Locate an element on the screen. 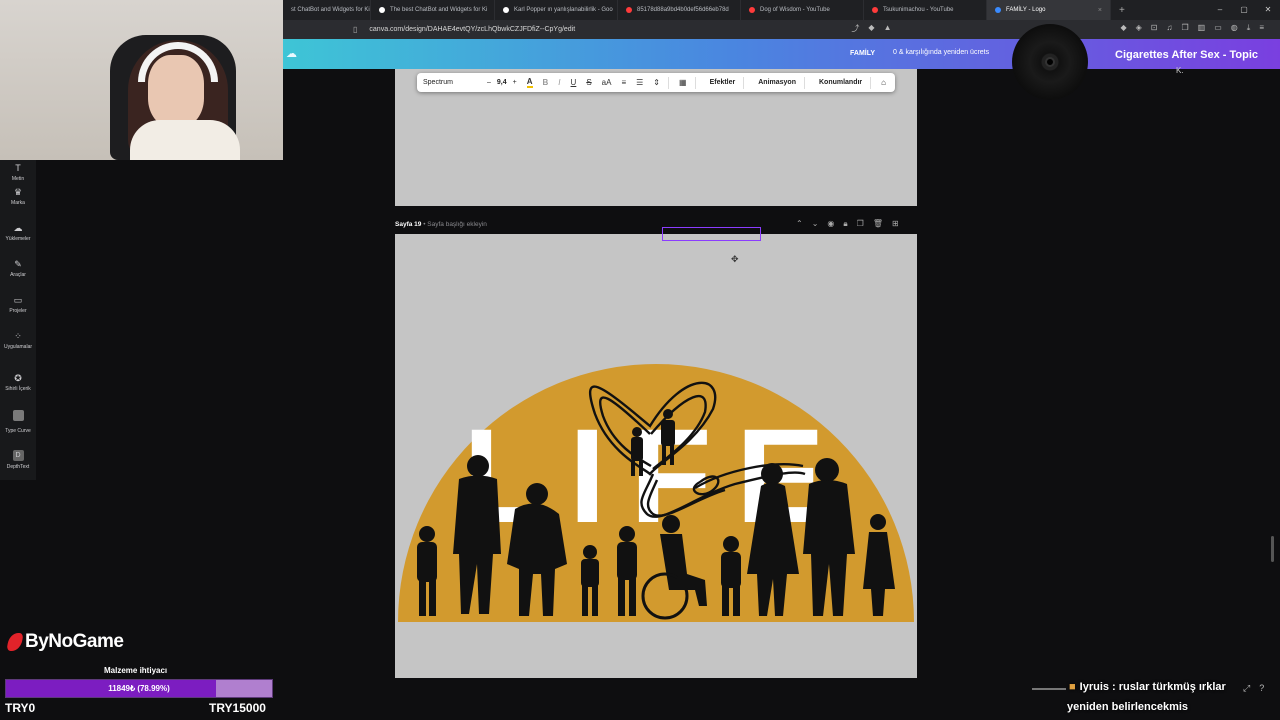 This screenshot has width=1280, height=720. lock-icon: 🔒︎ is located at coordinates (845, 224).